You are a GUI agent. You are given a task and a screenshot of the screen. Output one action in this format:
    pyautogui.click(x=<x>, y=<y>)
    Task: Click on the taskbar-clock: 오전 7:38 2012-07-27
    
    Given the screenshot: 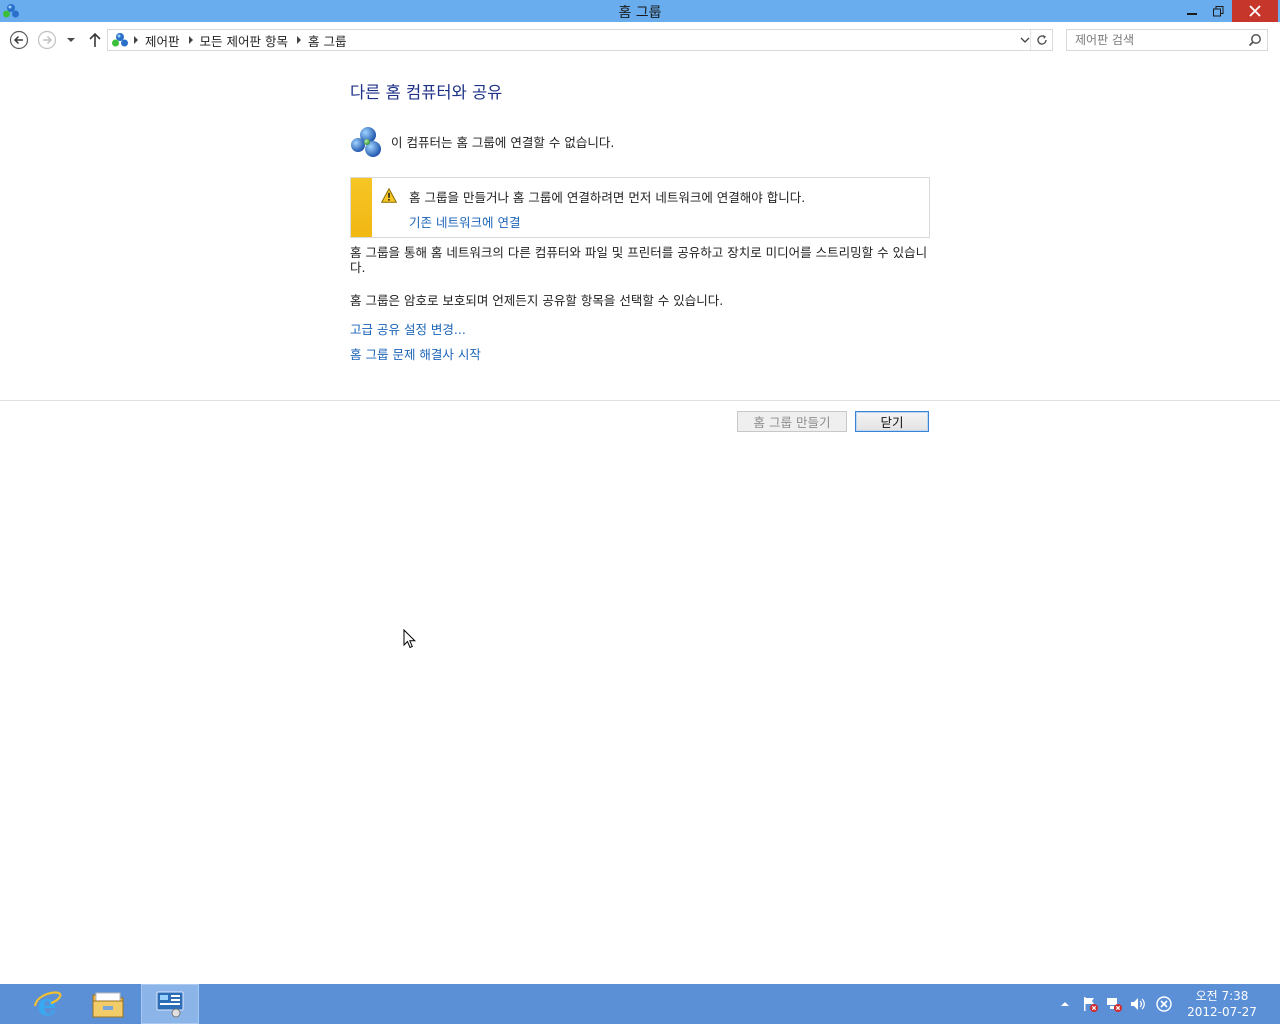 What is the action you would take?
    pyautogui.click(x=1222, y=1004)
    